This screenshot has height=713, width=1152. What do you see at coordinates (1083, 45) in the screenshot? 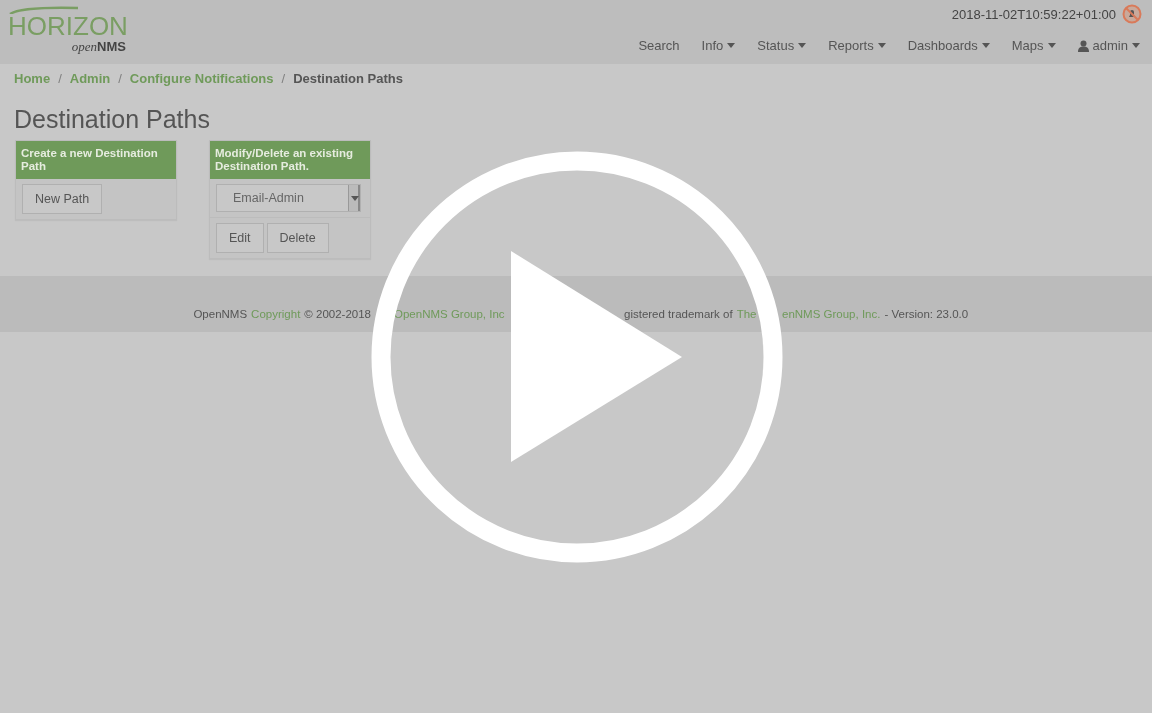
I see `user-icon` at bounding box center [1083, 45].